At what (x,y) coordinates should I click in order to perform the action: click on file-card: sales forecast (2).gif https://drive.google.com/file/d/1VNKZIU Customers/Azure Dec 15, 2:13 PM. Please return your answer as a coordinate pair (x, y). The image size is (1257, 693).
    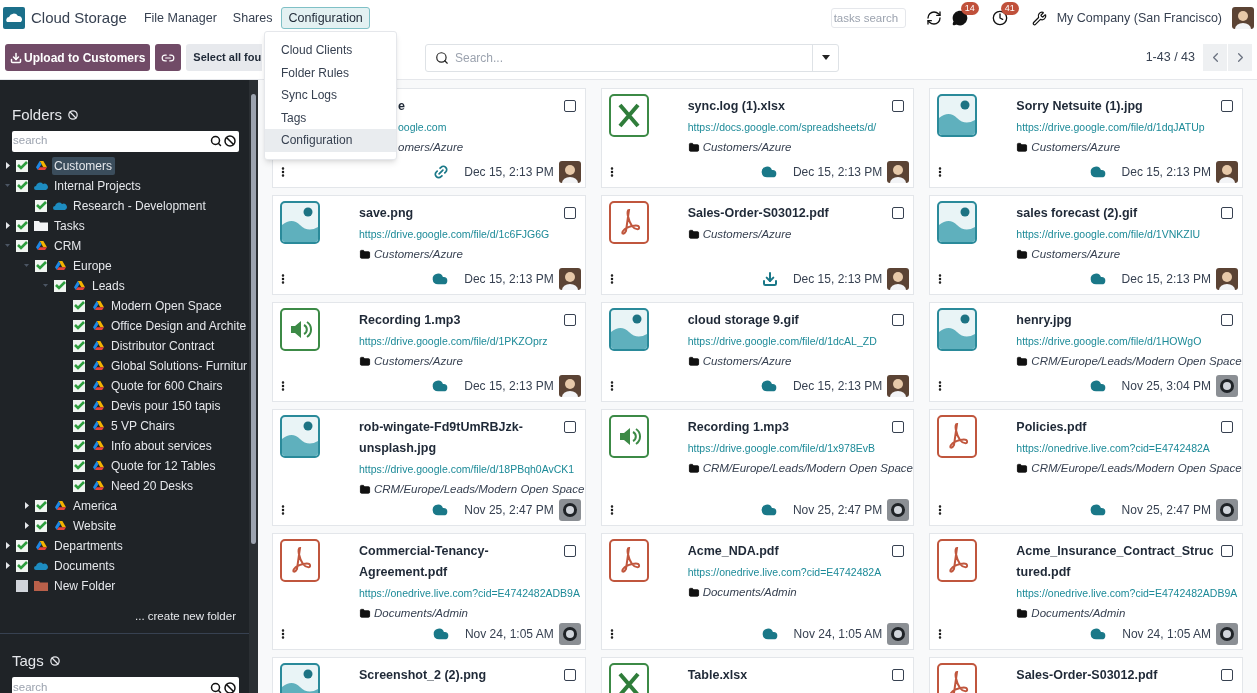
    Looking at the image, I should click on (1086, 245).